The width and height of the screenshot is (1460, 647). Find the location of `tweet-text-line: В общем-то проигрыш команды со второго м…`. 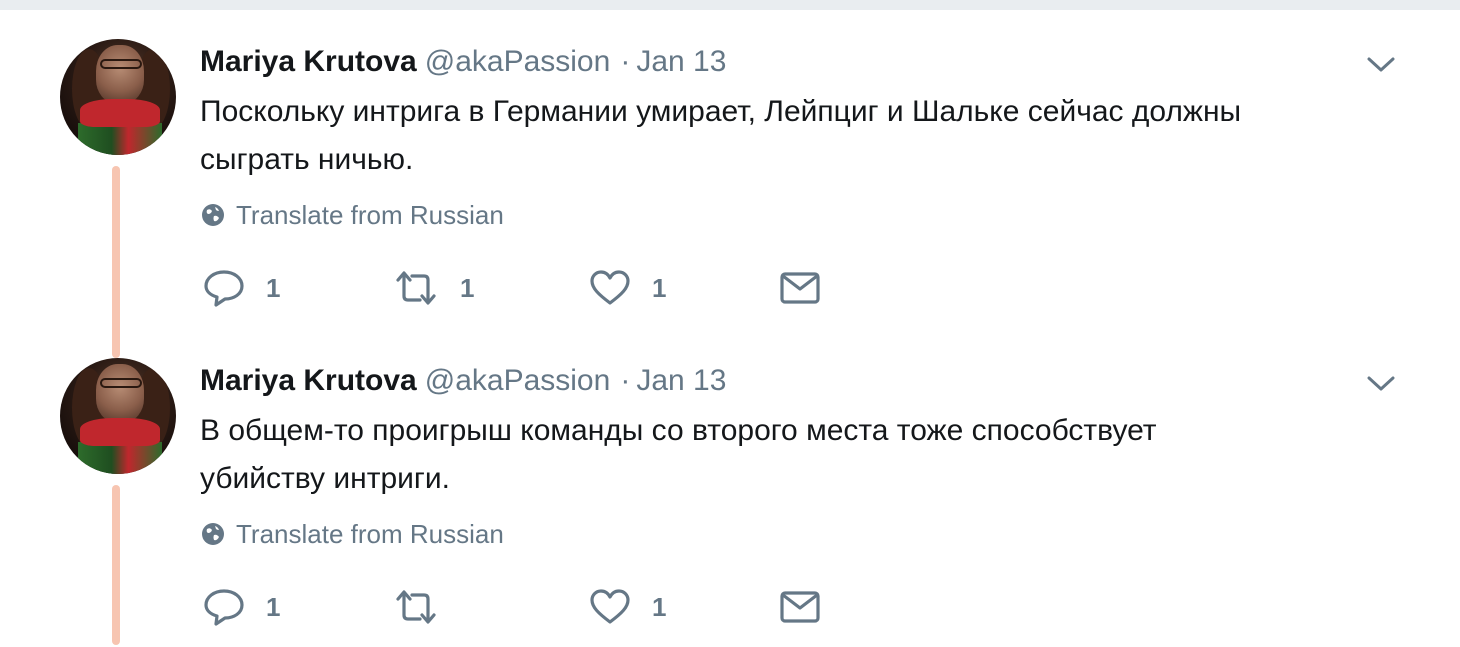

tweet-text-line: В общем-то проигрыш команды со второго м… is located at coordinates (678, 430).